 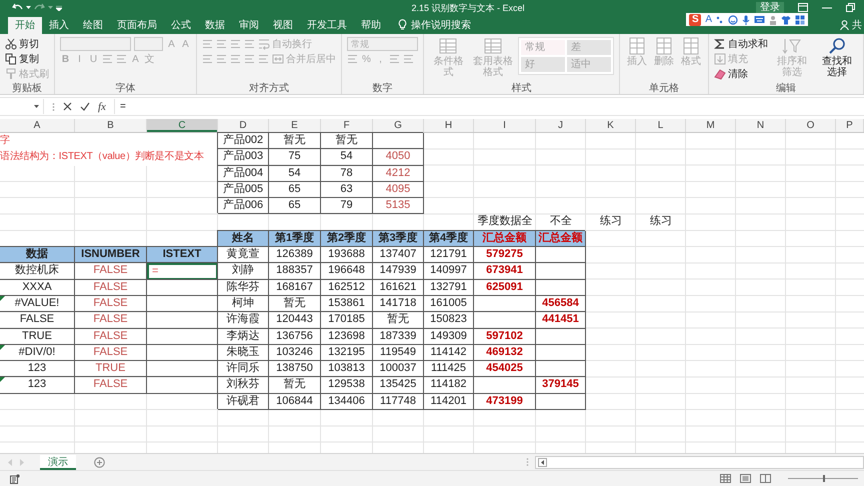 What do you see at coordinates (85, 106) in the screenshot?
I see `check-icon` at bounding box center [85, 106].